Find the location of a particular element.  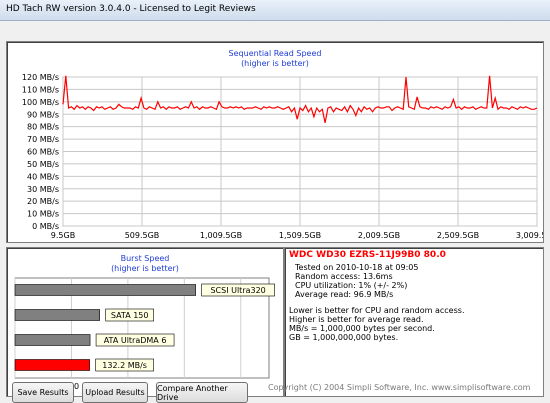

seq-ytick-label: 10 MB/s is located at coordinates (43, 214).